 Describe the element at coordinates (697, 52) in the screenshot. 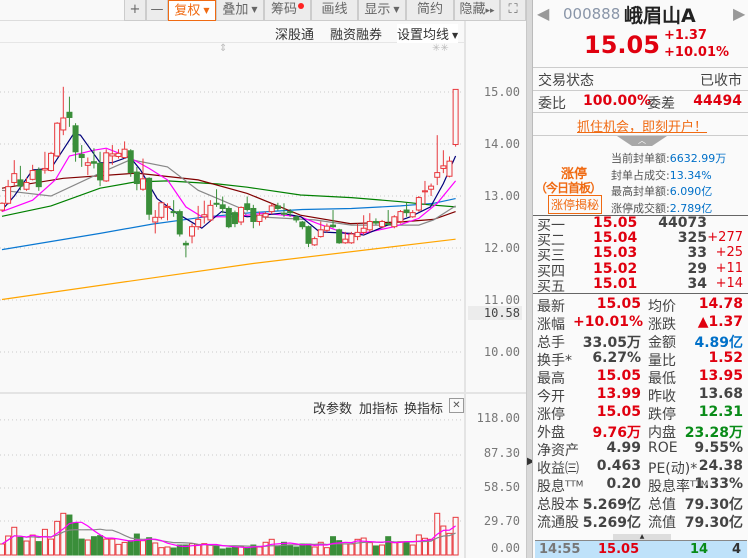

I see `price-change-pct: +10.01%` at that location.